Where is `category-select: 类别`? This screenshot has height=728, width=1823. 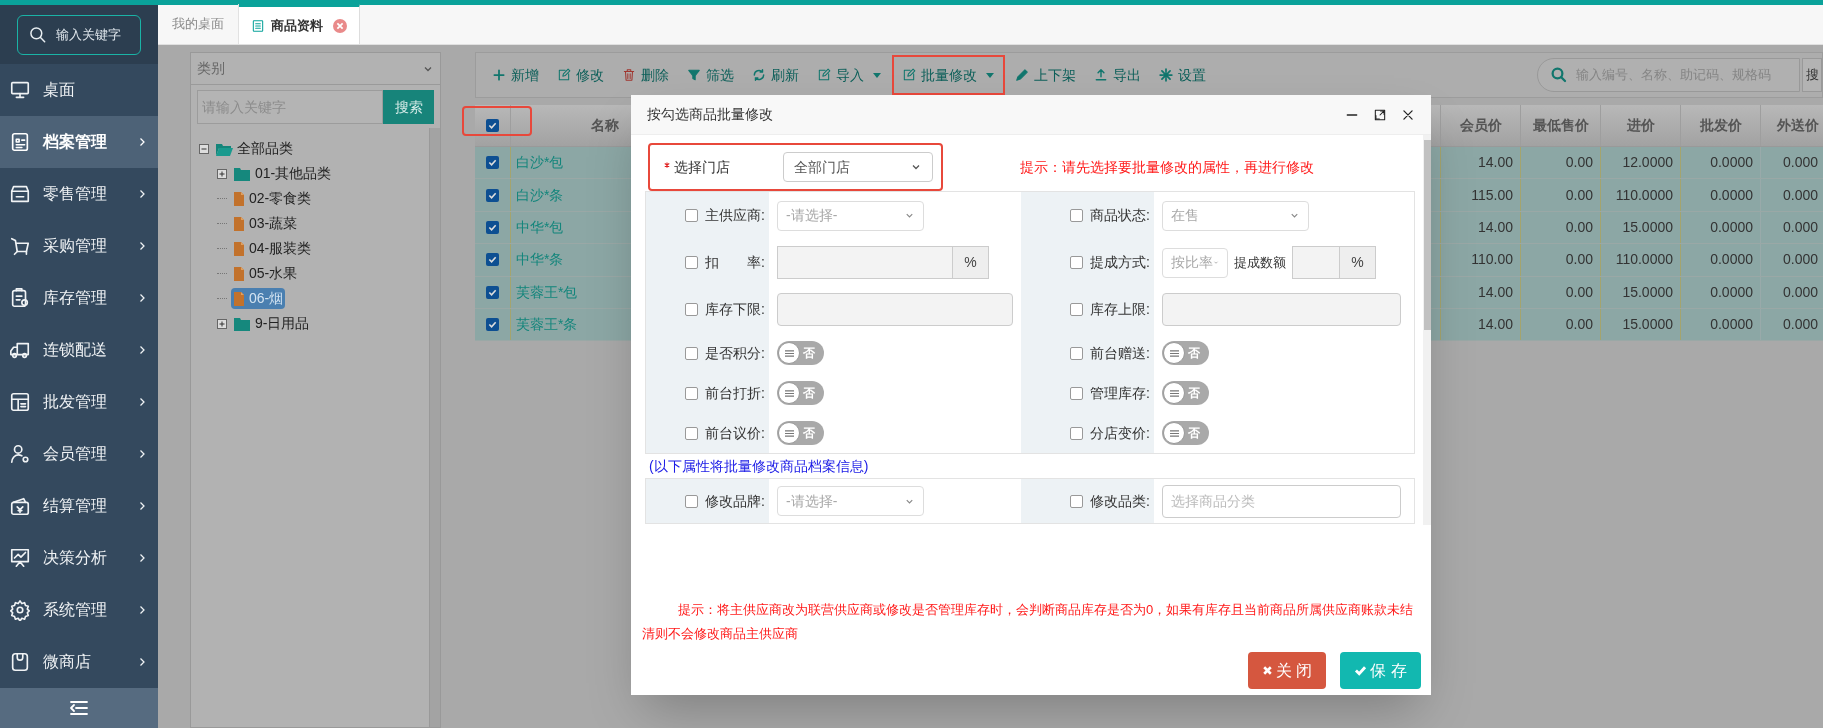
category-select: 类别 is located at coordinates (315, 69).